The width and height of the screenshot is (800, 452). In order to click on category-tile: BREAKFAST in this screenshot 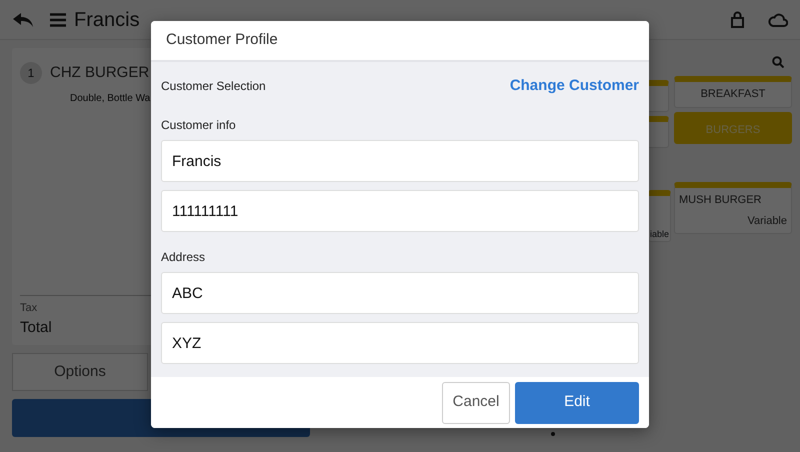, I will do `click(733, 92)`.